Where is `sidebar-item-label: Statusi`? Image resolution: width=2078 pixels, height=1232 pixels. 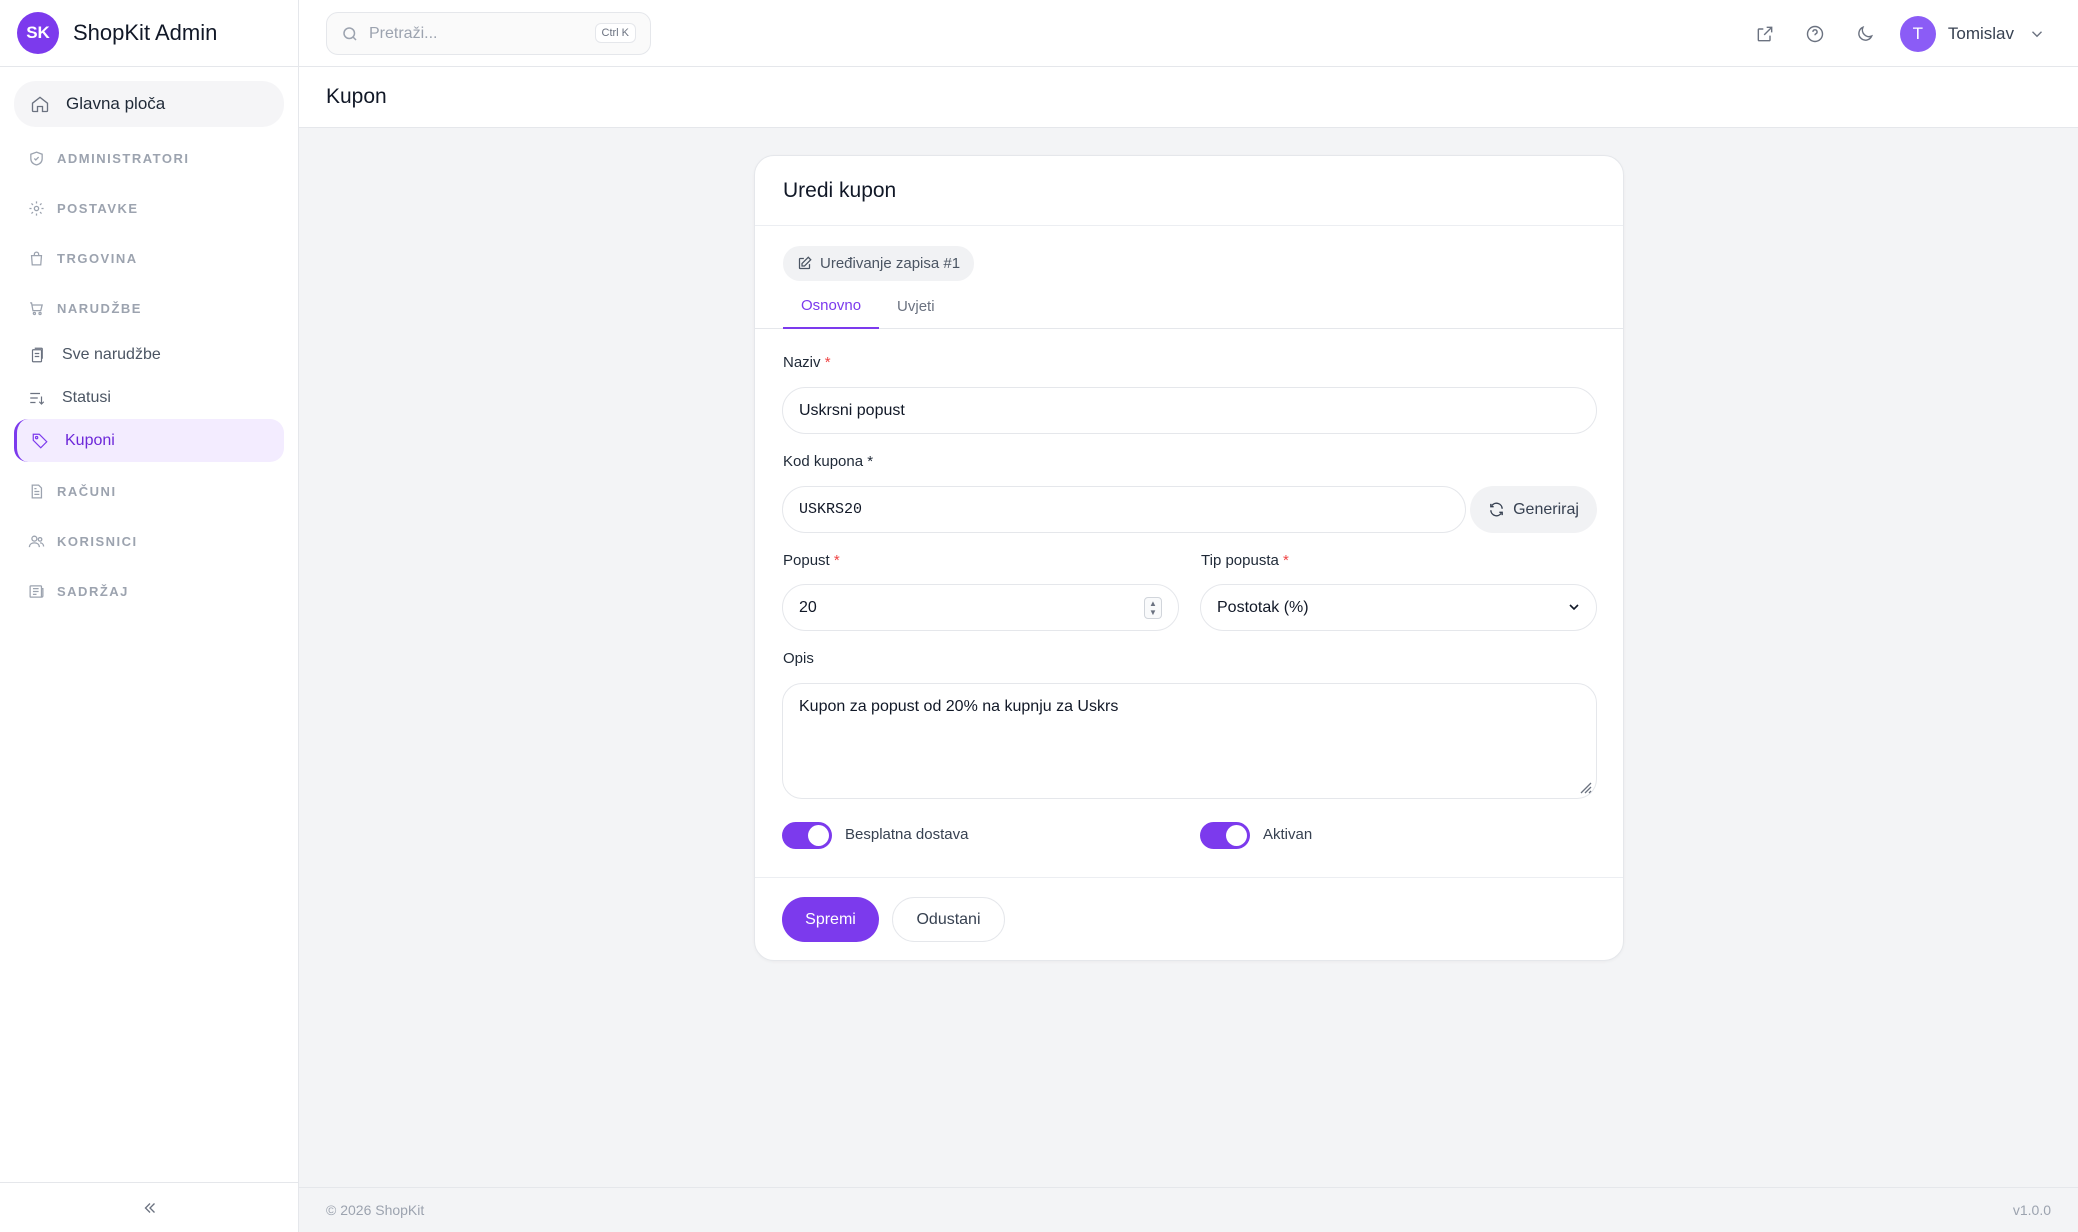
sidebar-item-label: Statusi is located at coordinates (86, 397).